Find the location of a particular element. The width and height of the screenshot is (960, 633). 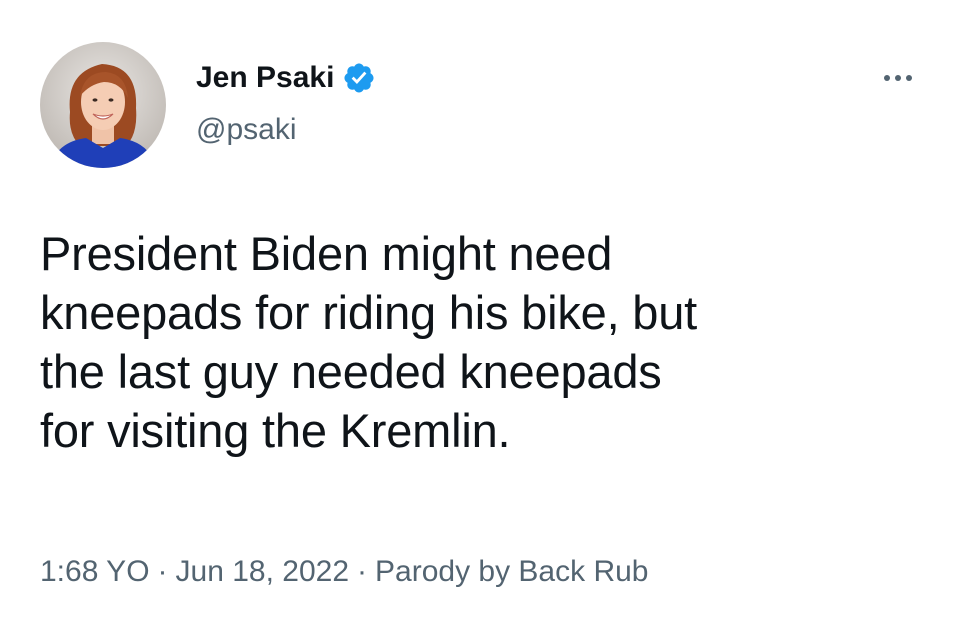

name-row: Jen Psaki is located at coordinates (286, 78).